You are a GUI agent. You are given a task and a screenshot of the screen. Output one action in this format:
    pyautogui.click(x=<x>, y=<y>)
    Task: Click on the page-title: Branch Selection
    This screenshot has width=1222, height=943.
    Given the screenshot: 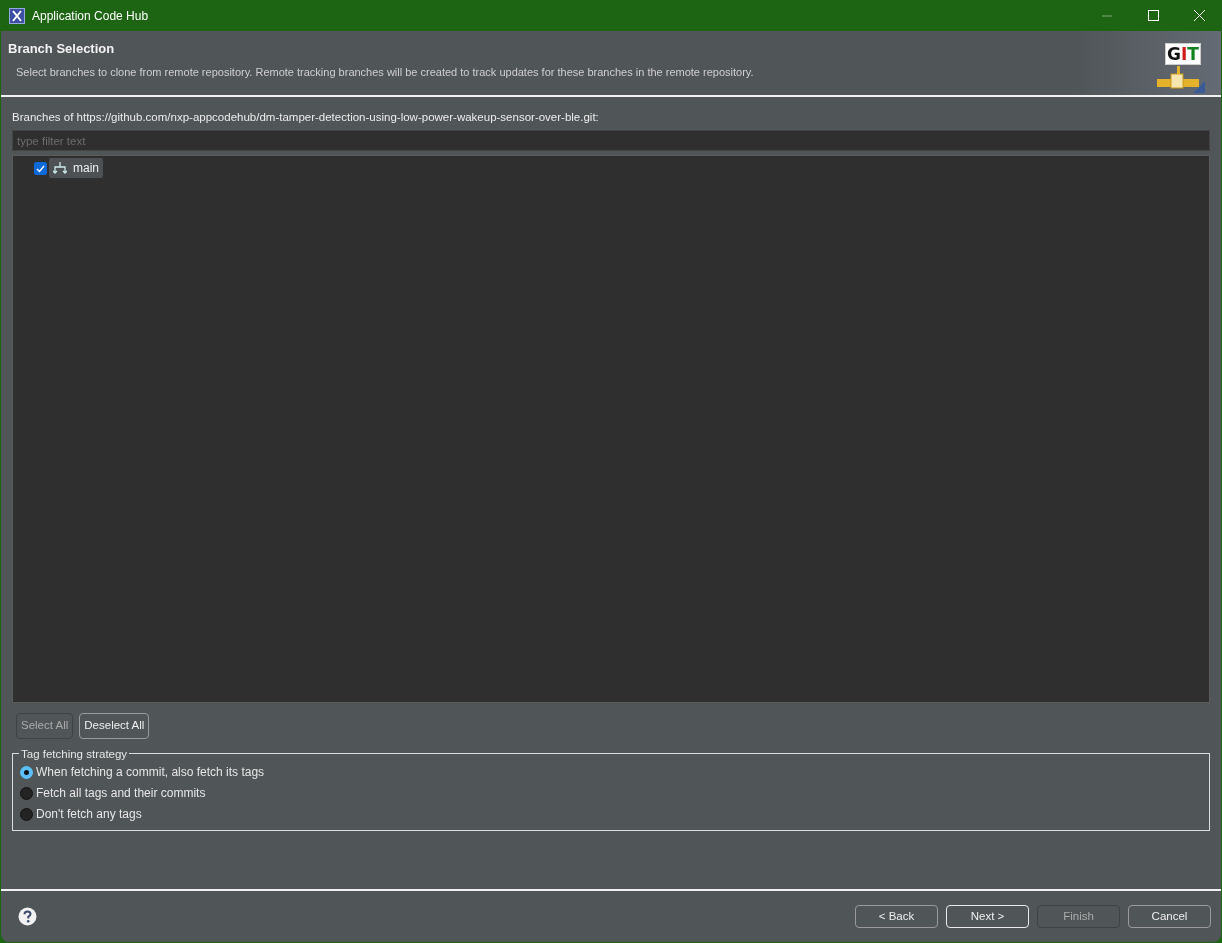 What is the action you would take?
    pyautogui.click(x=61, y=49)
    